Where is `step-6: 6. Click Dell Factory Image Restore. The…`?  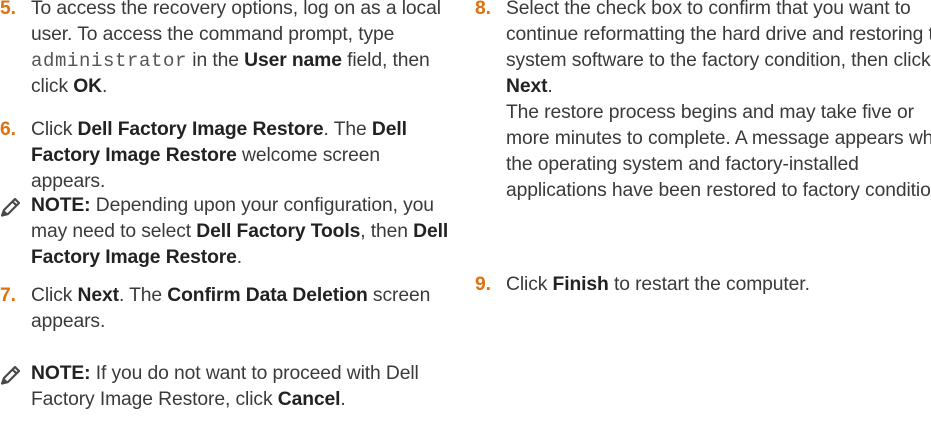 step-6: 6. Click Dell Factory Image Restore. The… is located at coordinates (225, 156).